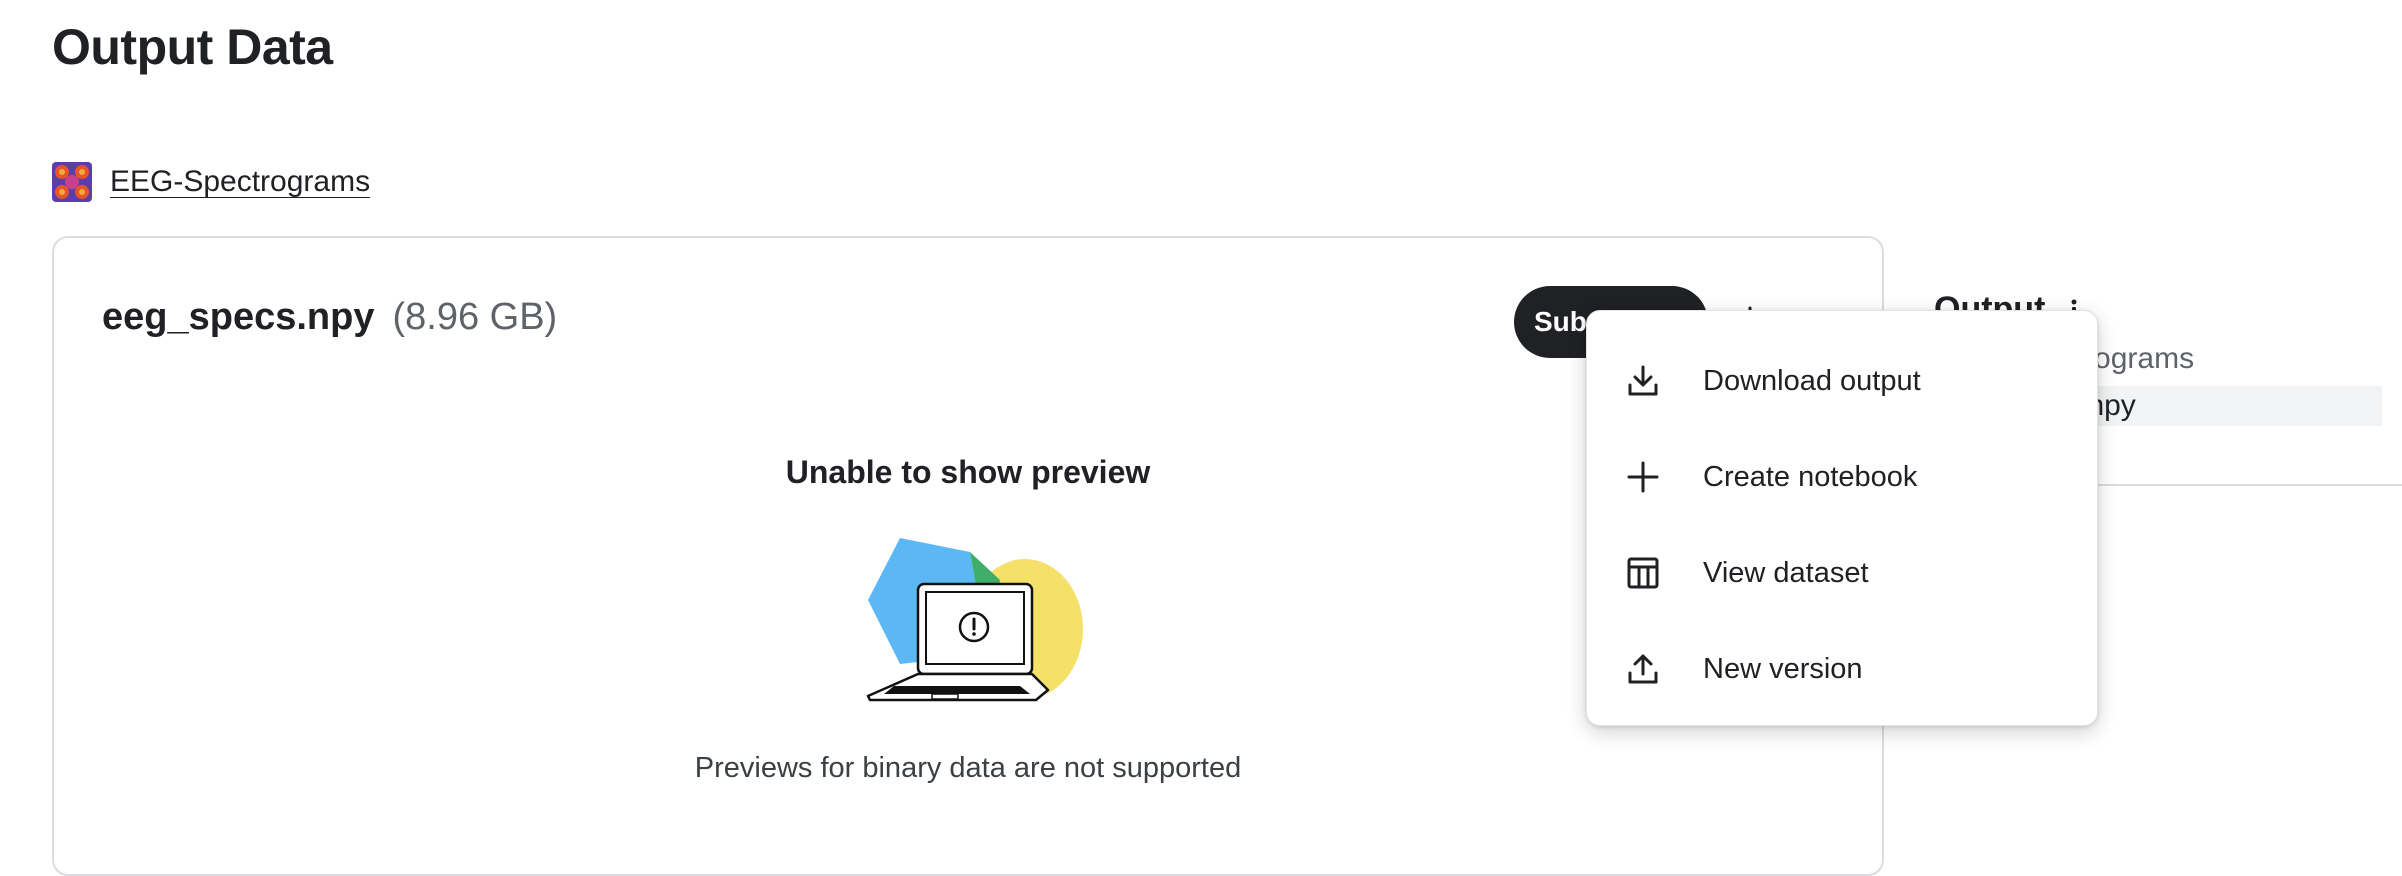  Describe the element at coordinates (1643, 573) in the screenshot. I see `table-icon` at that location.